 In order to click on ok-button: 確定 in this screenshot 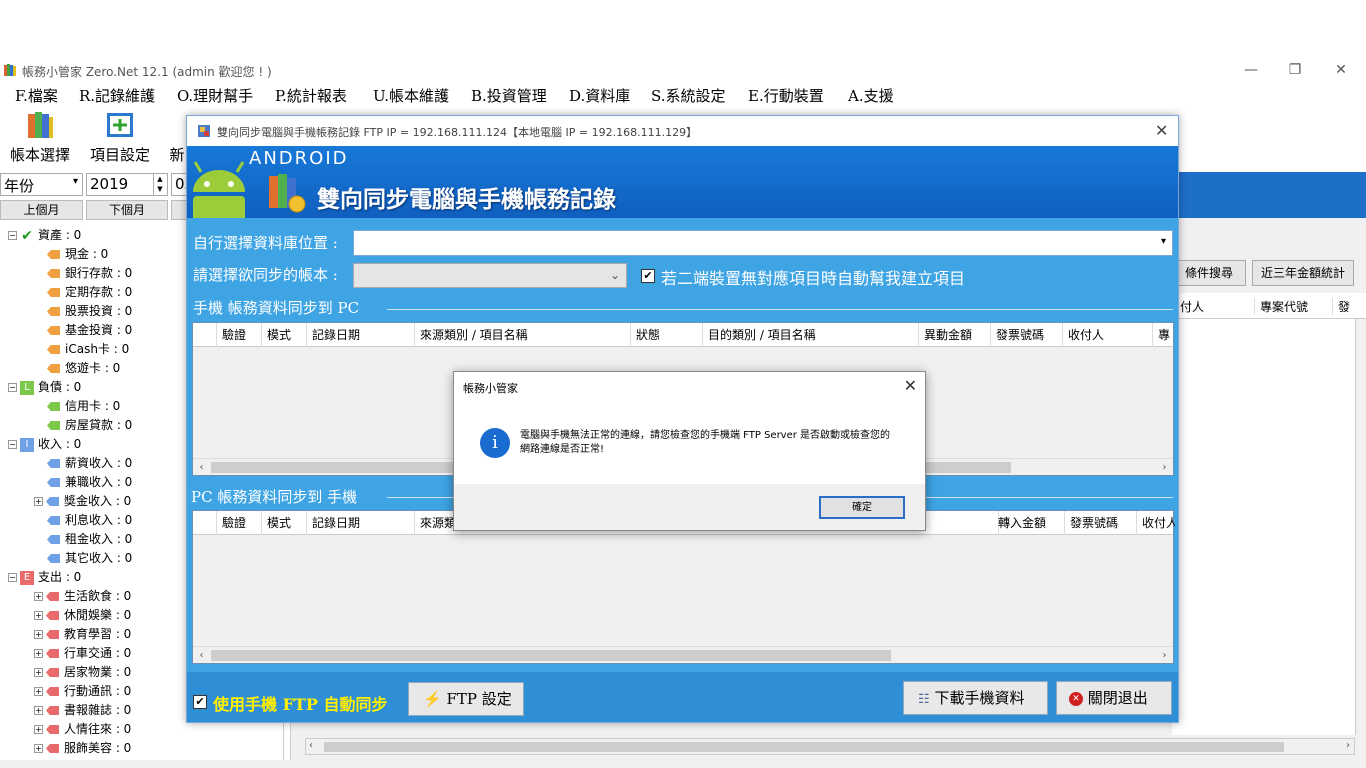, I will do `click(862, 507)`.